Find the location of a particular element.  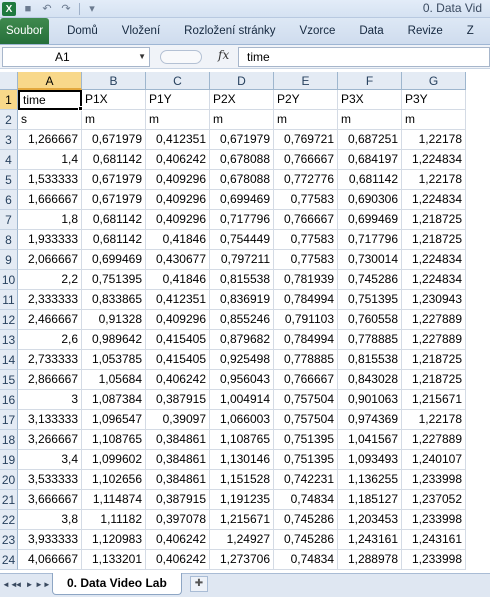

table-cell: 3,933333 is located at coordinates (50, 540).